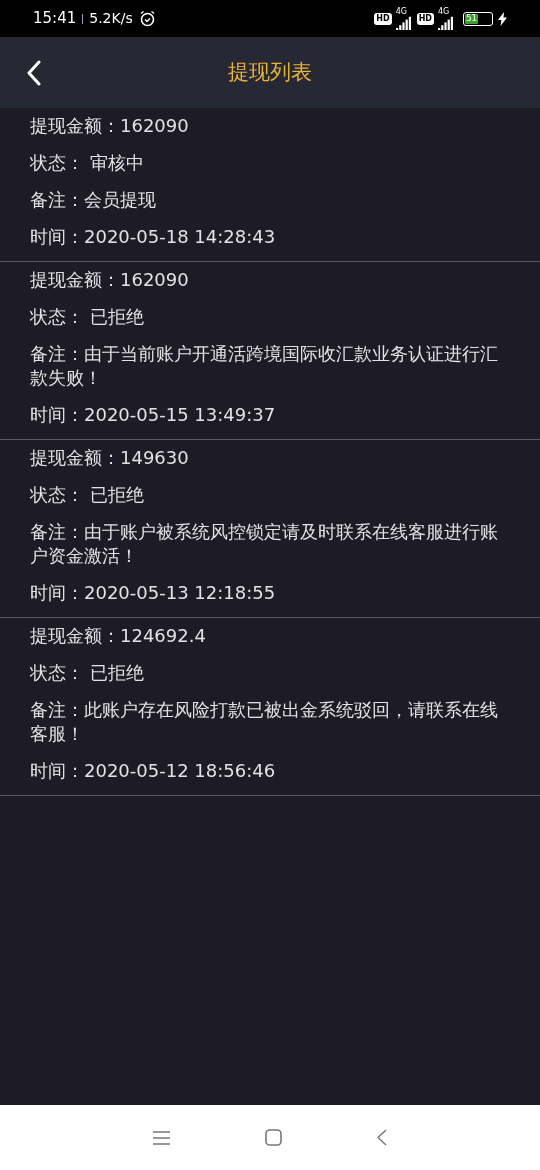 Image resolution: width=540 pixels, height=1170 pixels. Describe the element at coordinates (502, 18) in the screenshot. I see `charging-icon` at that location.